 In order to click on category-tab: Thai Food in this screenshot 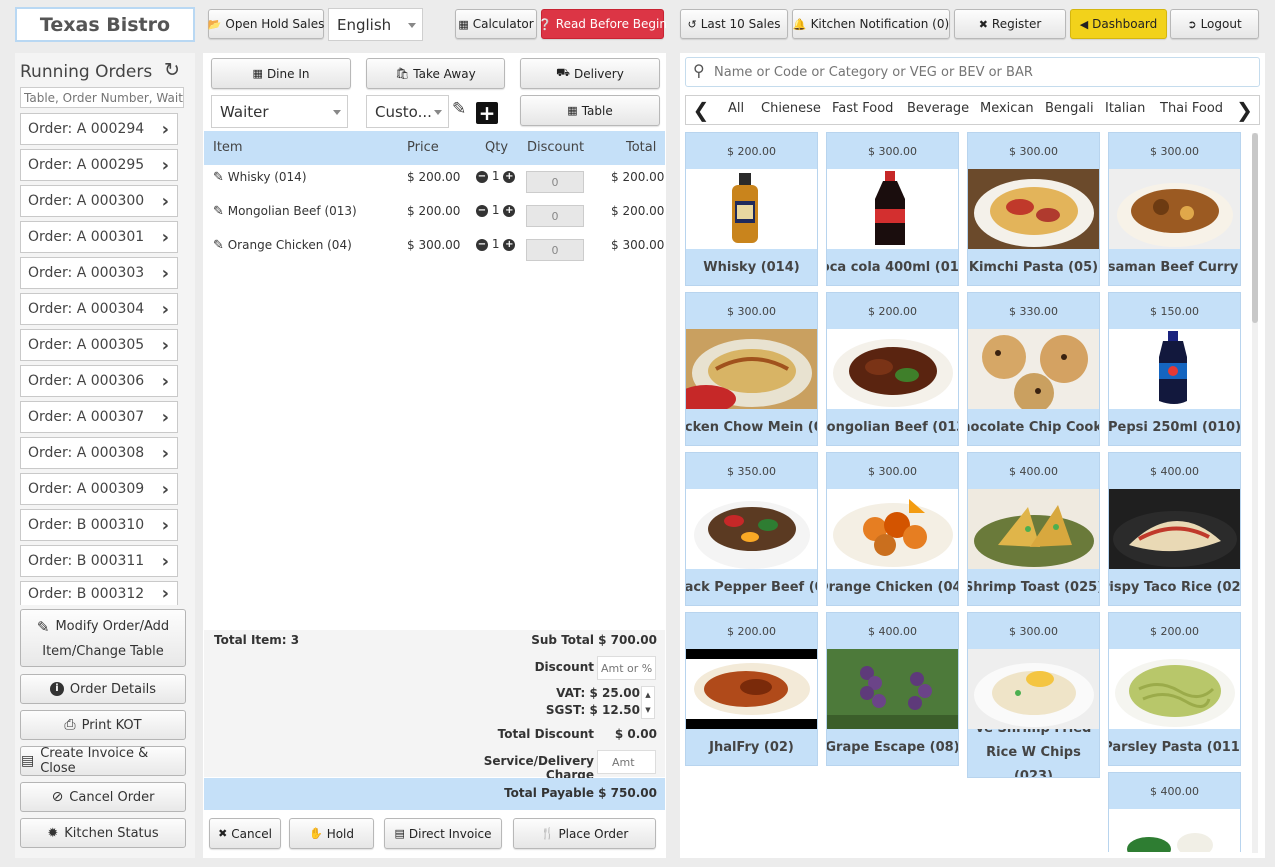, I will do `click(1191, 108)`.